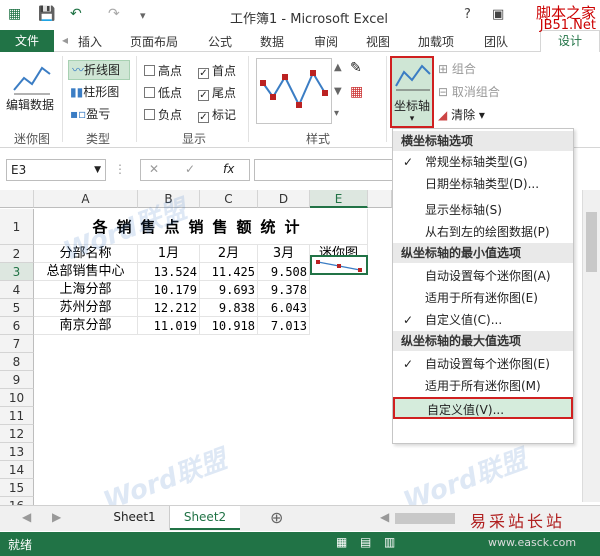 The image size is (600, 556). I want to click on vertical-scrollbar, so click(591, 346).